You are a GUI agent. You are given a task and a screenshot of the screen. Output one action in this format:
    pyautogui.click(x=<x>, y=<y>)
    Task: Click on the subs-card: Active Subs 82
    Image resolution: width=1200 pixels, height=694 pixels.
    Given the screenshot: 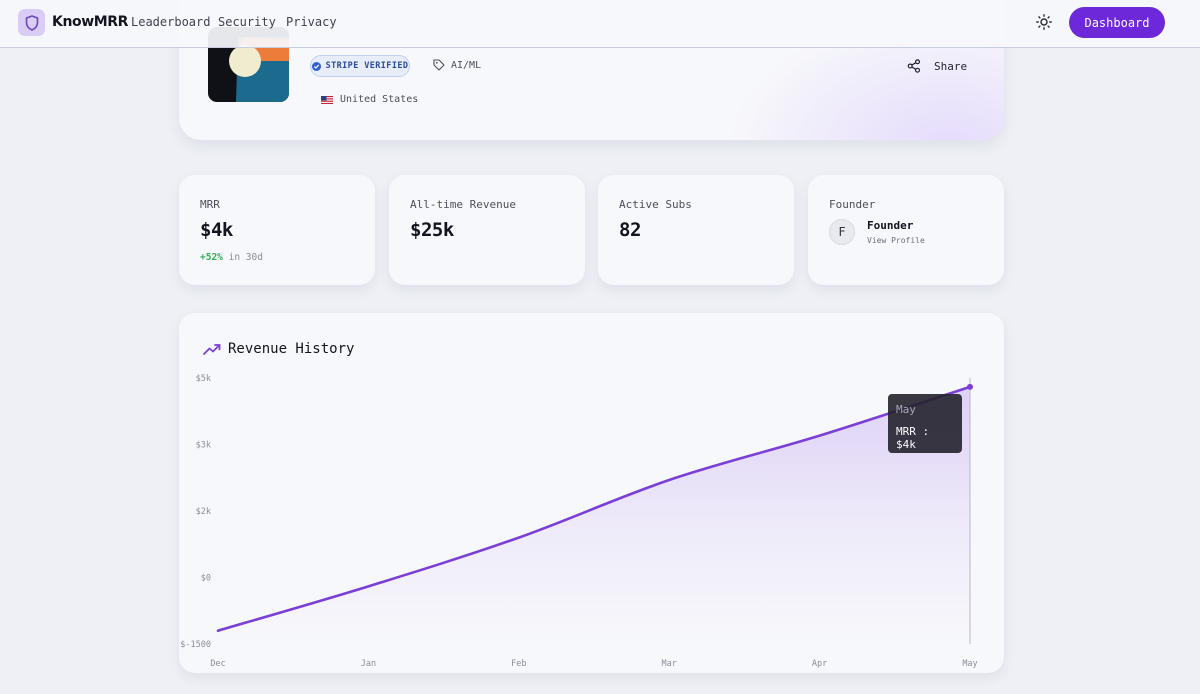 What is the action you would take?
    pyautogui.click(x=696, y=230)
    